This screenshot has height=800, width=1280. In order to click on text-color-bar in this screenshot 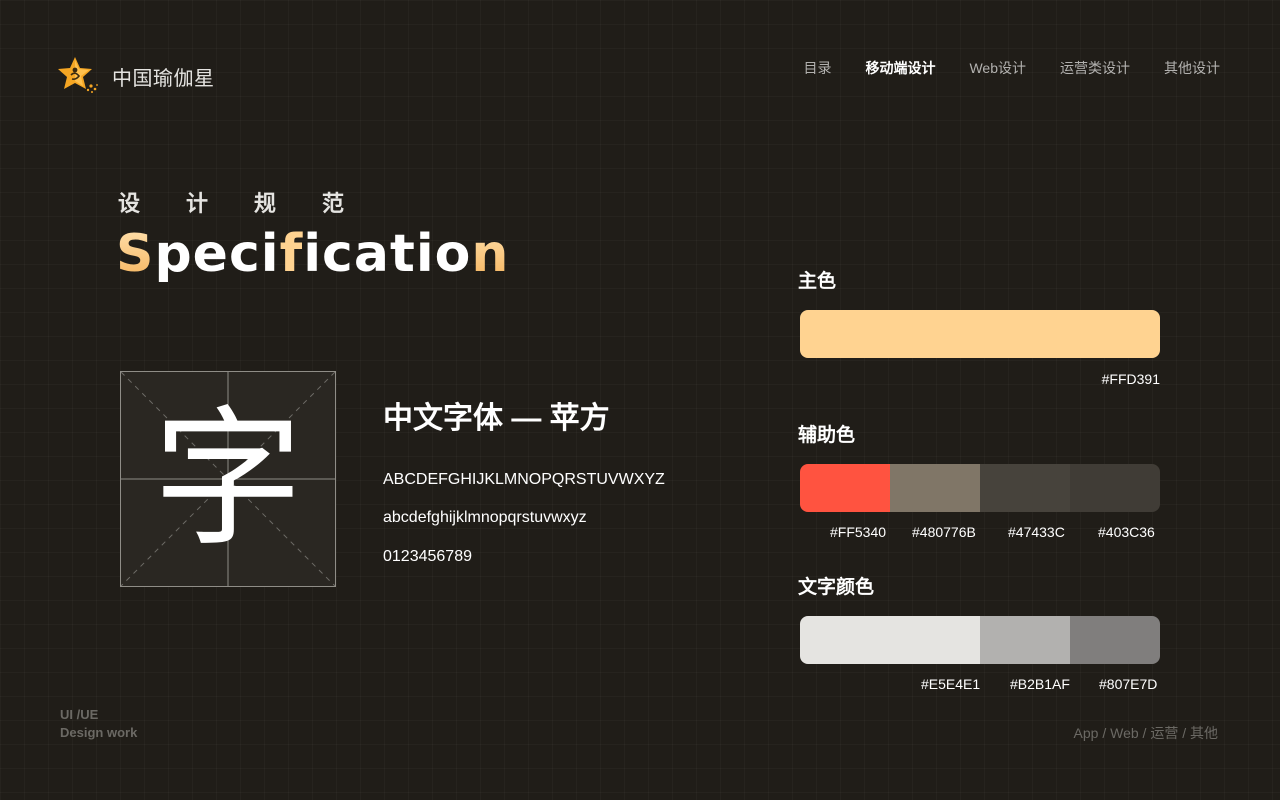, I will do `click(980, 640)`.